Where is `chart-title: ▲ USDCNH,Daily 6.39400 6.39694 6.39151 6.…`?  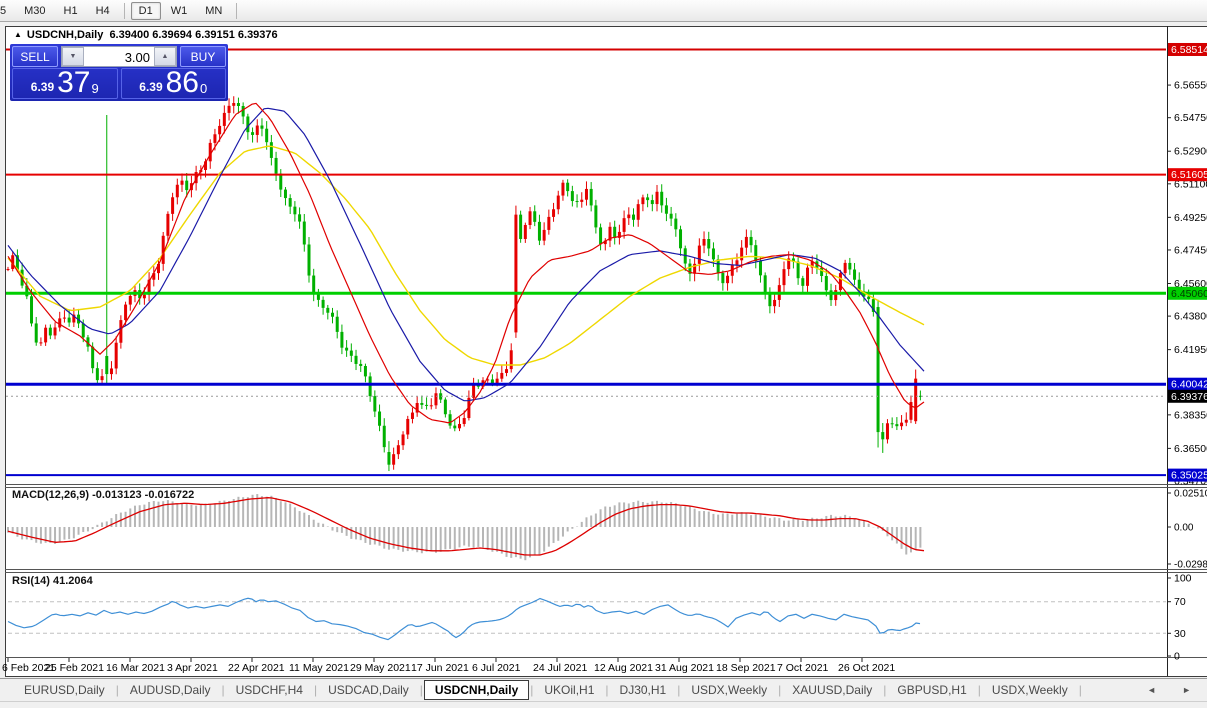 chart-title: ▲ USDCNH,Daily 6.39400 6.39694 6.39151 6.… is located at coordinates (146, 35).